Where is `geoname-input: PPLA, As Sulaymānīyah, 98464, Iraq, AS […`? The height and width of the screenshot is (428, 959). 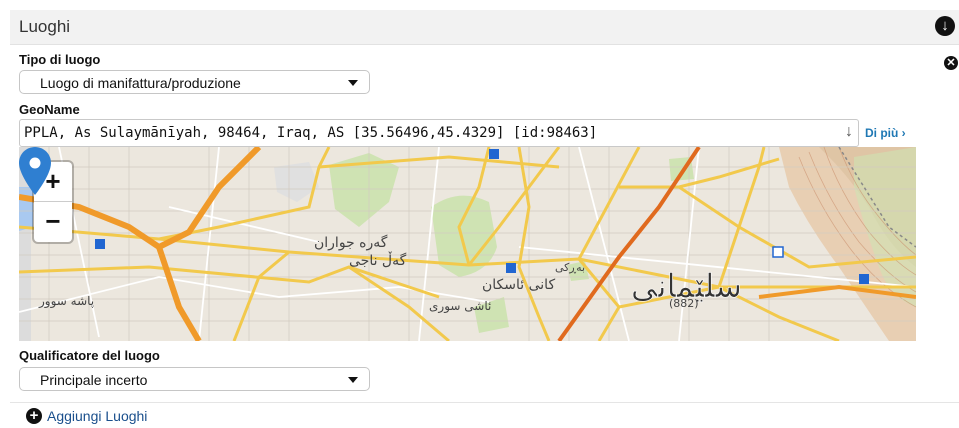
geoname-input: PPLA, As Sulaymānīyah, 98464, Iraq, AS [… is located at coordinates (439, 133).